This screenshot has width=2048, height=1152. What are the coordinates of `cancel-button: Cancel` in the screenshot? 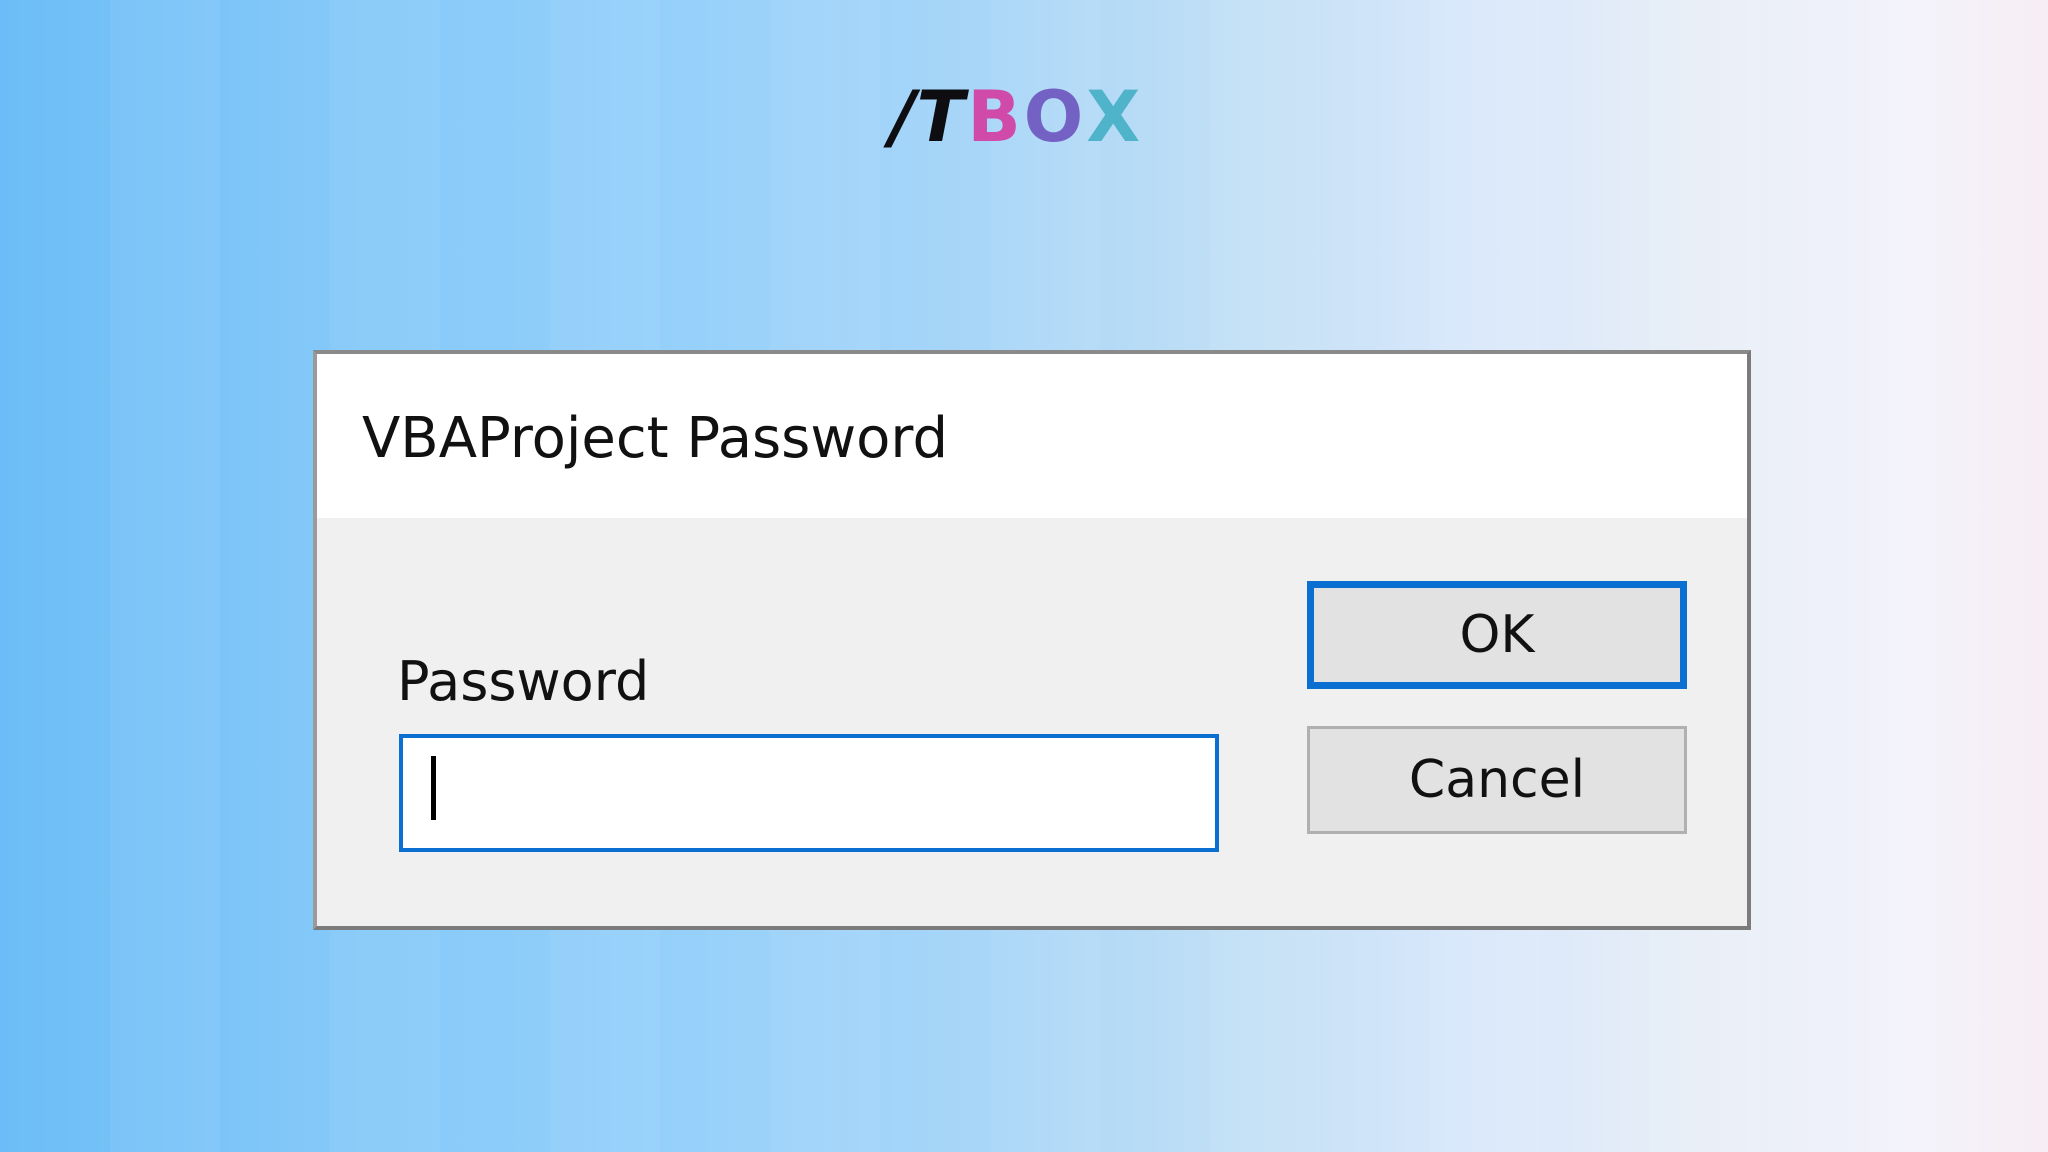 It's located at (1497, 780).